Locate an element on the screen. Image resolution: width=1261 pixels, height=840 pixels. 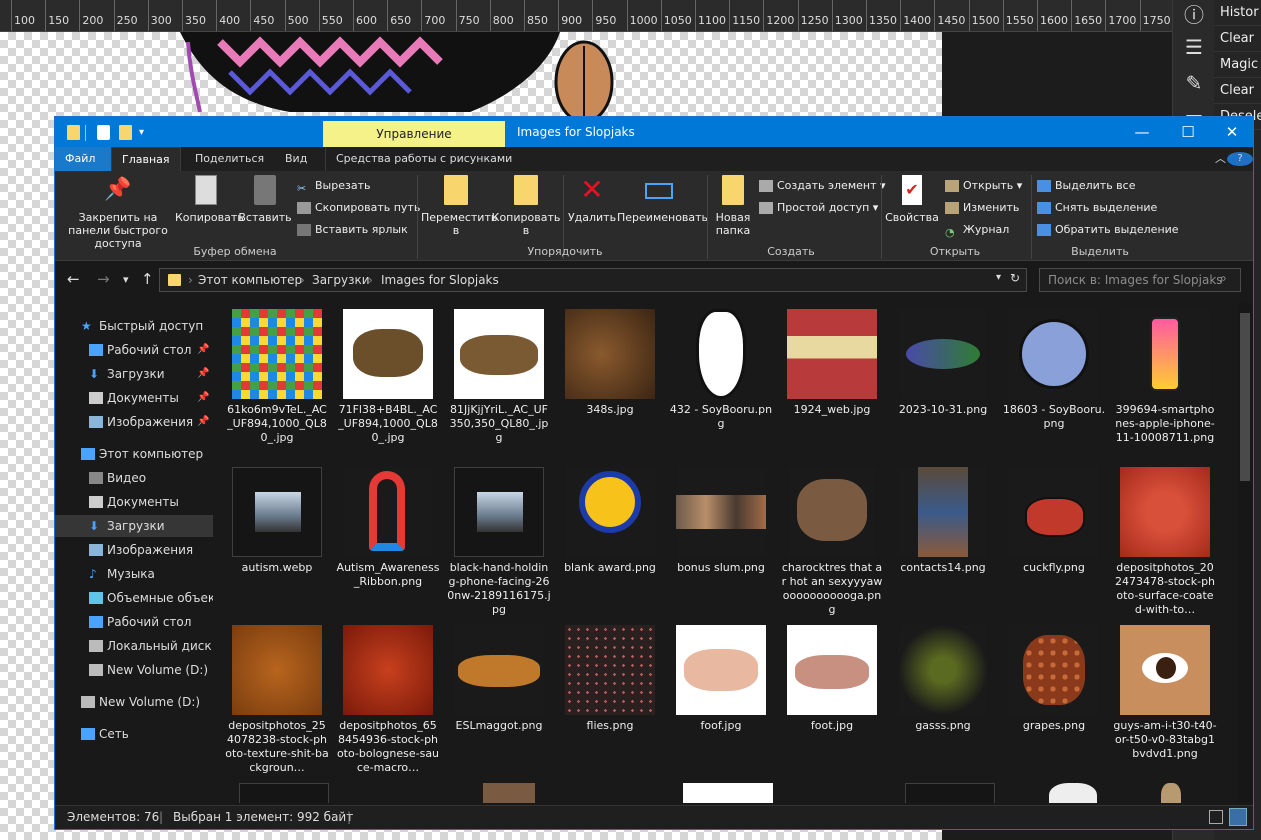
nav-volume-d: New Volume (D:) is located at coordinates (134, 670).